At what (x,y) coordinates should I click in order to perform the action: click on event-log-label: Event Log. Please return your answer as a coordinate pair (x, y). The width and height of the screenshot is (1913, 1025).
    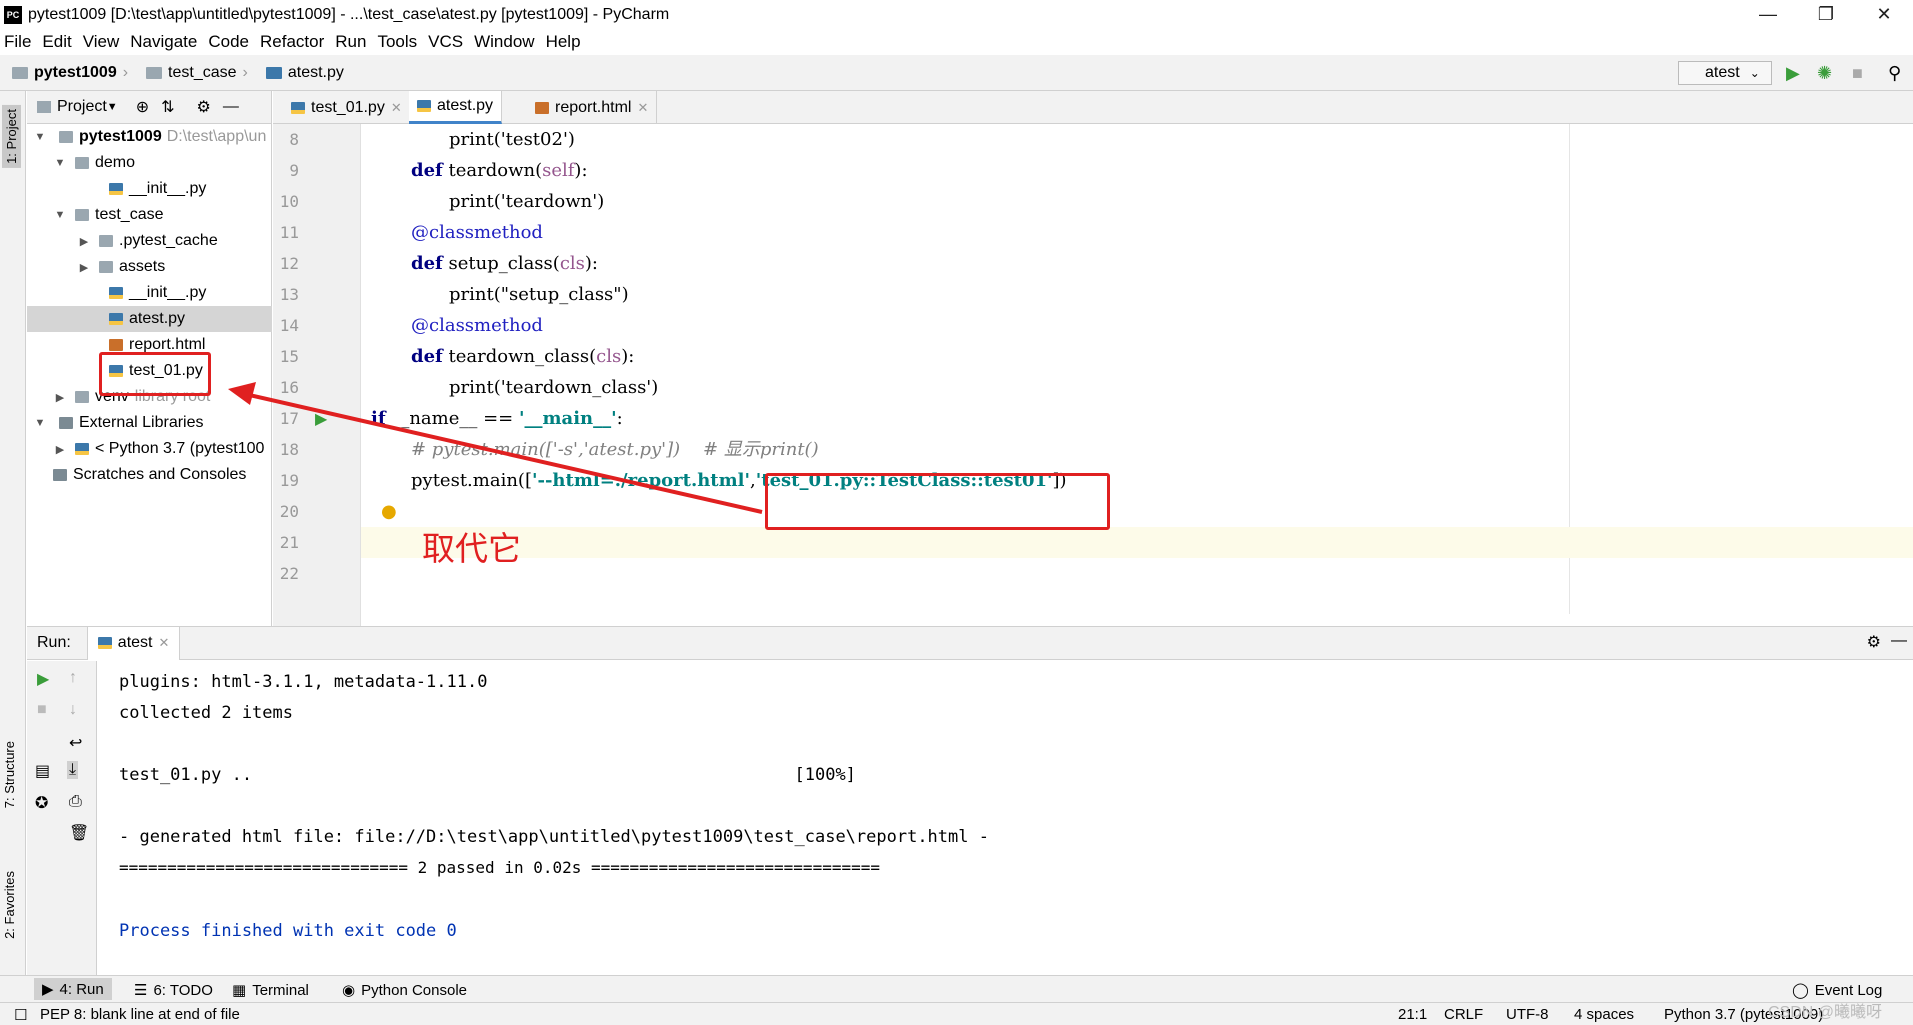
    Looking at the image, I should click on (1848, 990).